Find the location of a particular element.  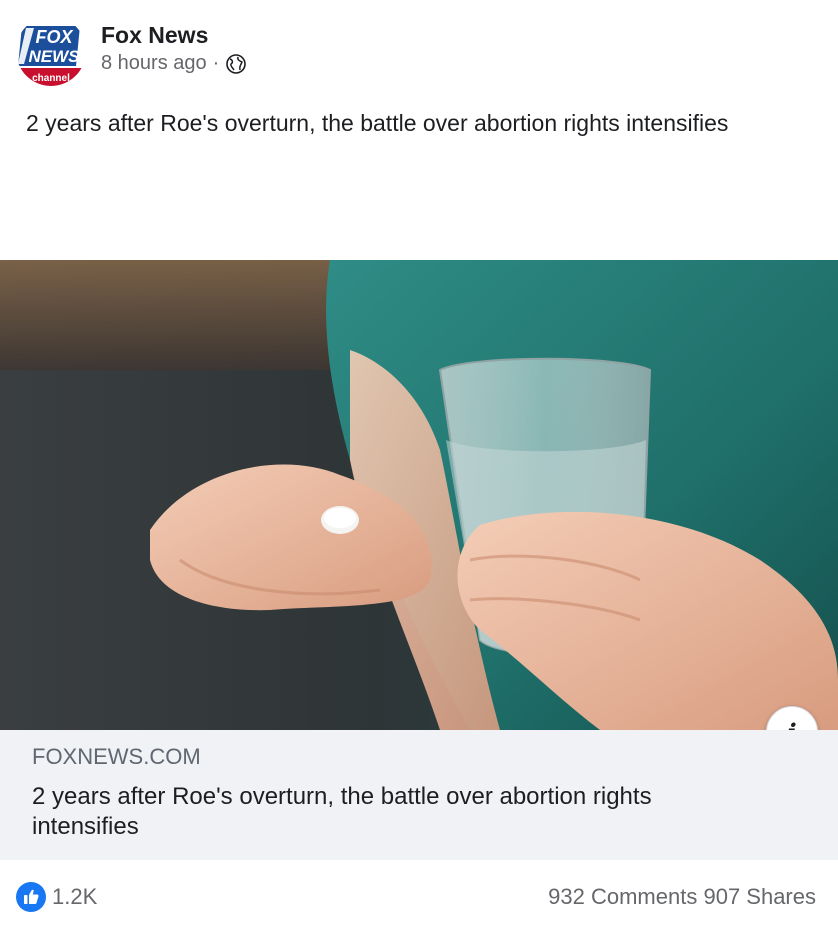

page-avatar: FOX NEWS channel is located at coordinates (51, 51).